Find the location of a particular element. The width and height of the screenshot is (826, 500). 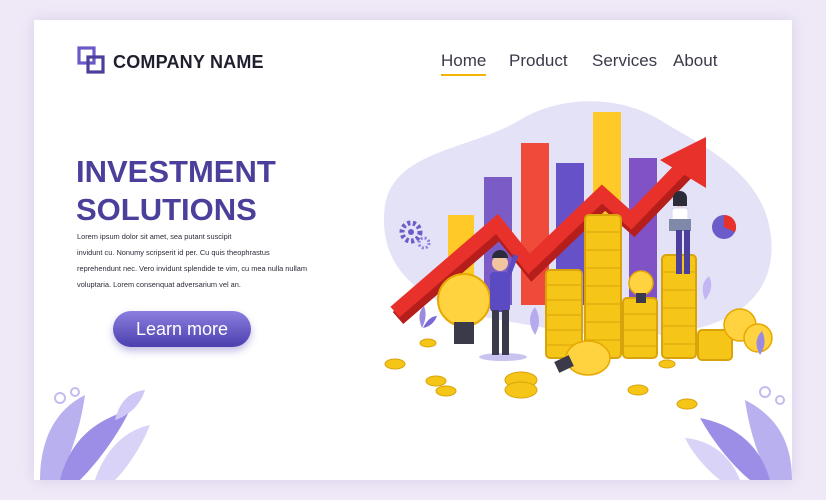

foliage-decoration-left is located at coordinates (95, 433).